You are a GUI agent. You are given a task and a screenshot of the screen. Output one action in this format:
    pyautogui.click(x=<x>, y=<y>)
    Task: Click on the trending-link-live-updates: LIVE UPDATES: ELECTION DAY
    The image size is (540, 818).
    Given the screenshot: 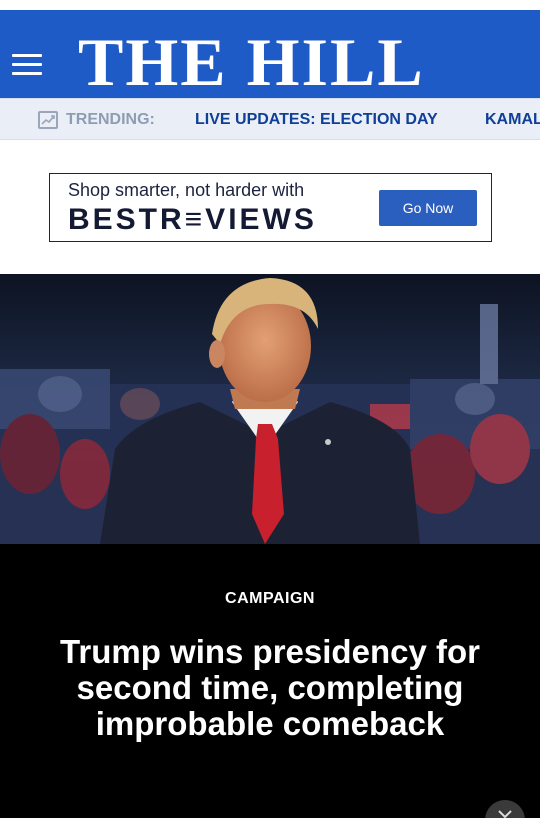 What is the action you would take?
    pyautogui.click(x=316, y=120)
    